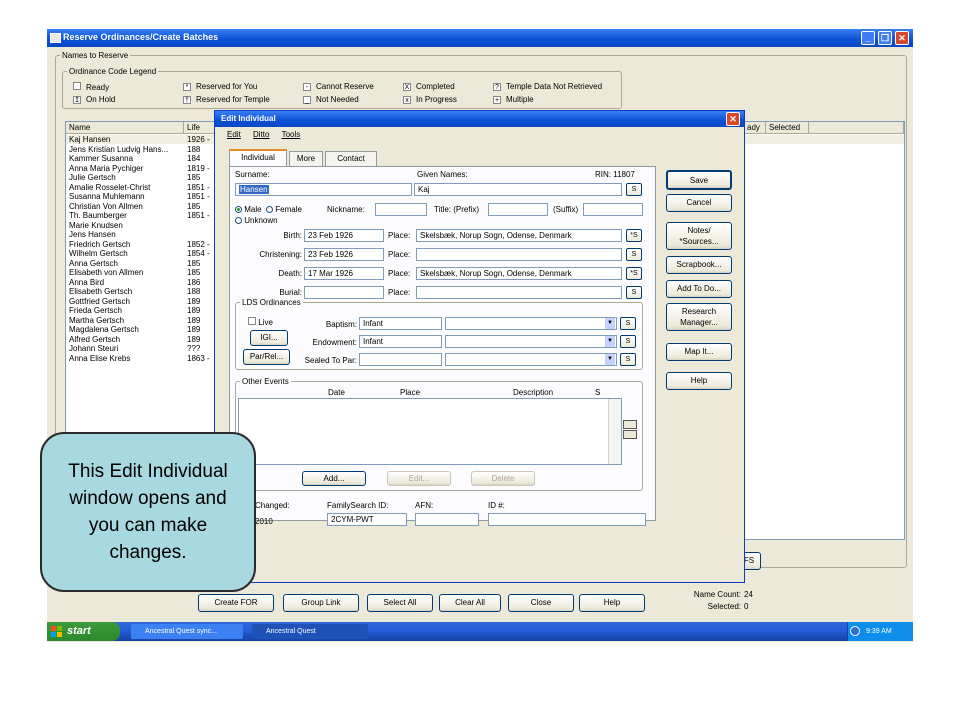  Describe the element at coordinates (868, 38) in the screenshot. I see `minimize-icon: _` at that location.